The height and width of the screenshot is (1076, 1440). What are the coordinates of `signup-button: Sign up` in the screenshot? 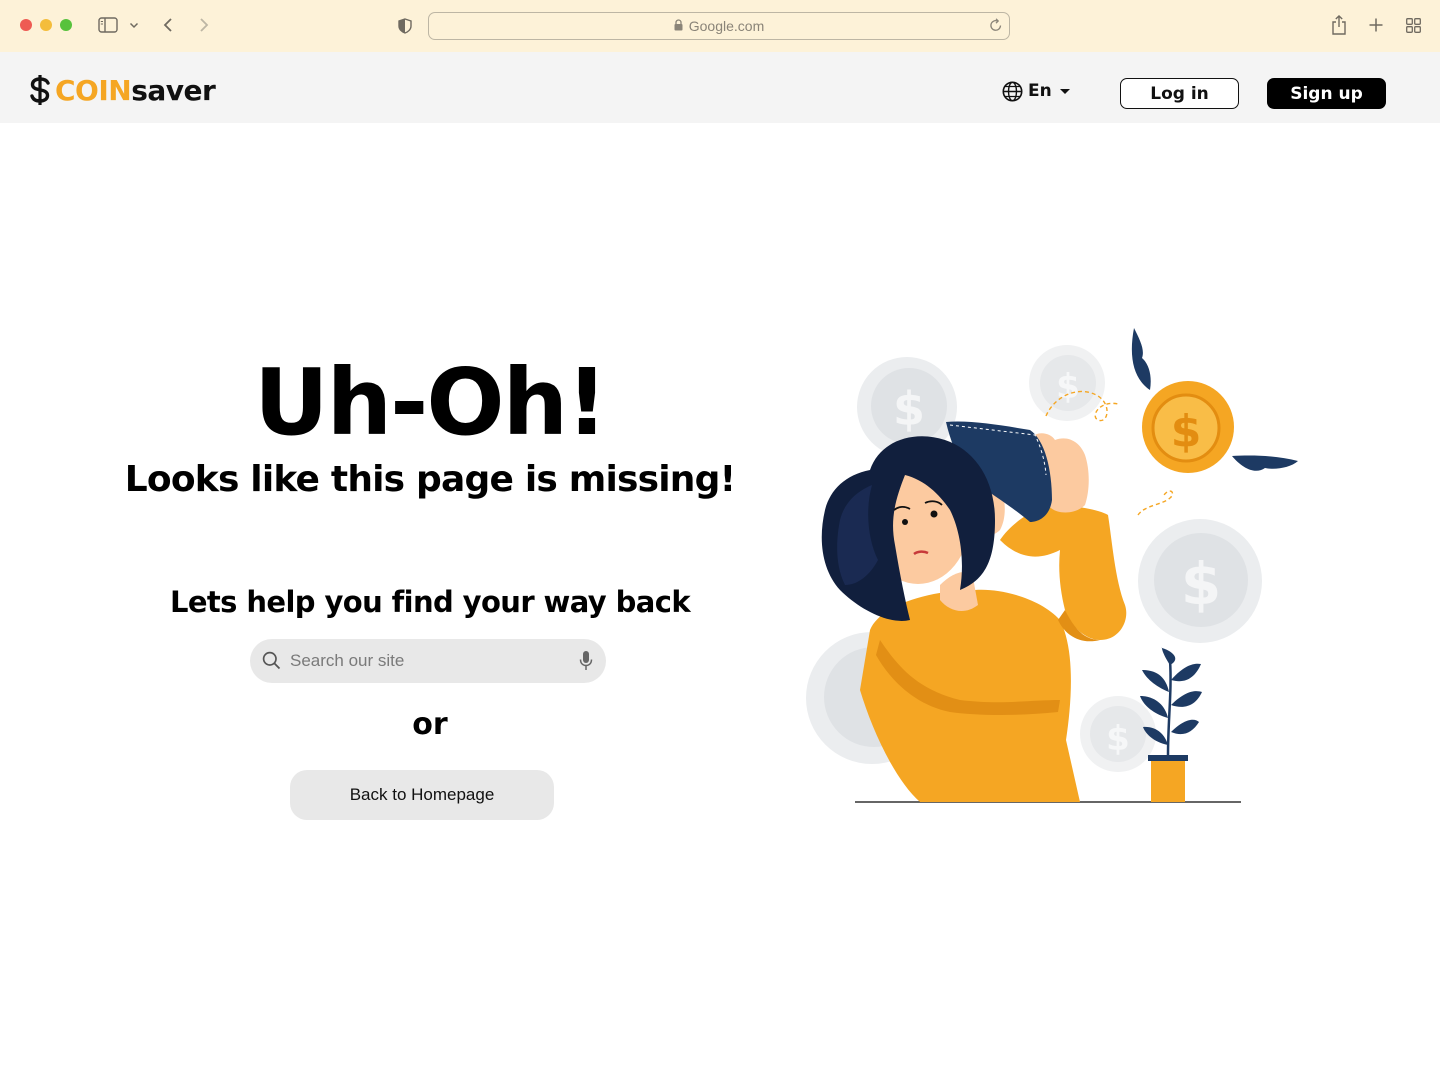 It's located at (1326, 93).